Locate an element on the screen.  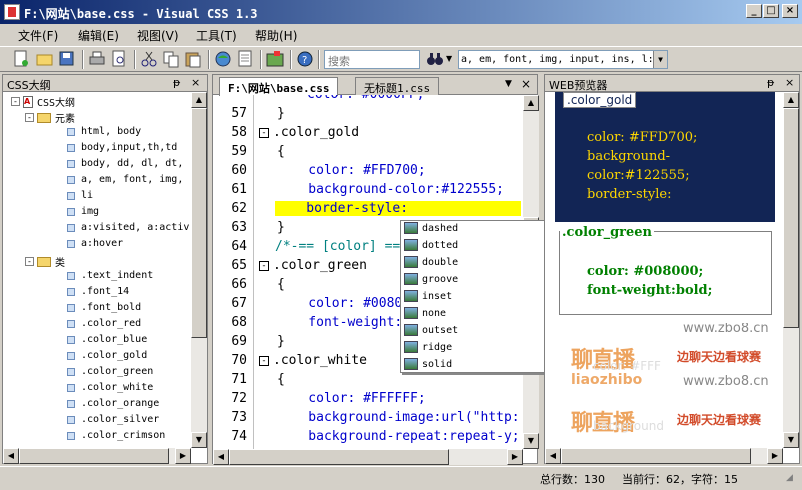
tab-list-dropdown-icon: ▼ is located at coordinates (508, 84).